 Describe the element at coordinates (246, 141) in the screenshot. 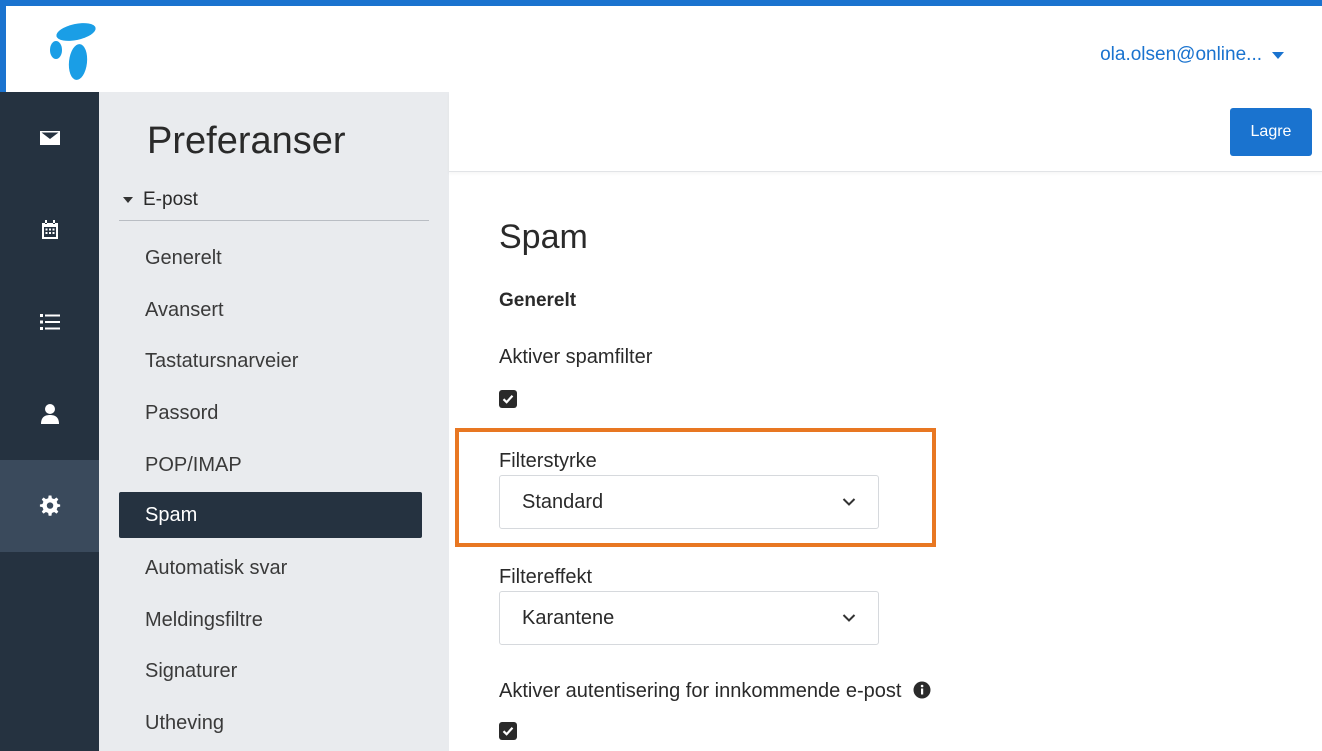

I see `preferences-title: Preferanser` at that location.